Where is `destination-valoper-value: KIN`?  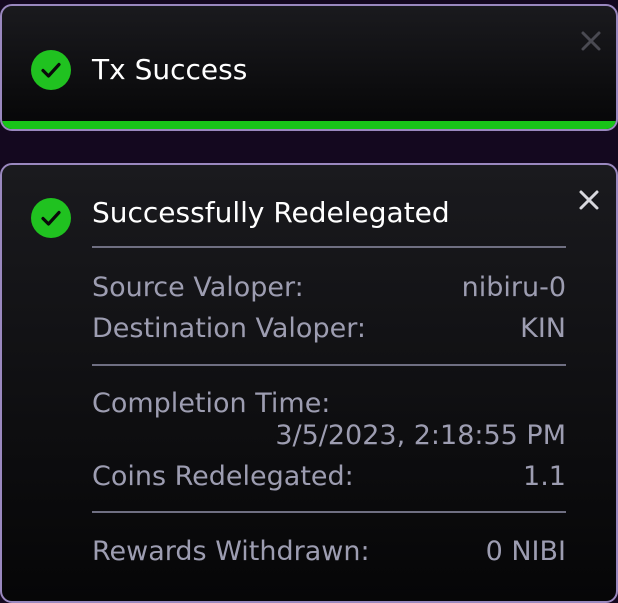 destination-valoper-value: KIN is located at coordinates (543, 328).